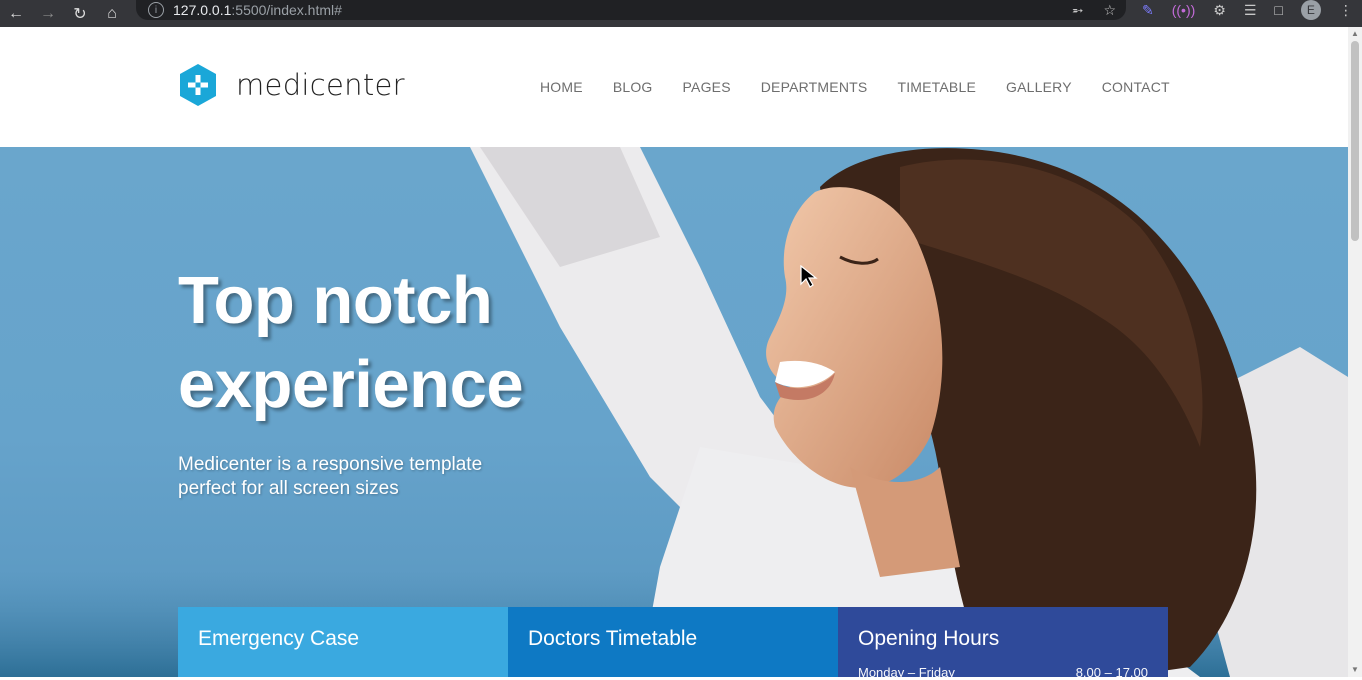 Image resolution: width=1362 pixels, height=680 pixels. What do you see at coordinates (1278, 10) in the screenshot?
I see `sidebar-icon: □` at bounding box center [1278, 10].